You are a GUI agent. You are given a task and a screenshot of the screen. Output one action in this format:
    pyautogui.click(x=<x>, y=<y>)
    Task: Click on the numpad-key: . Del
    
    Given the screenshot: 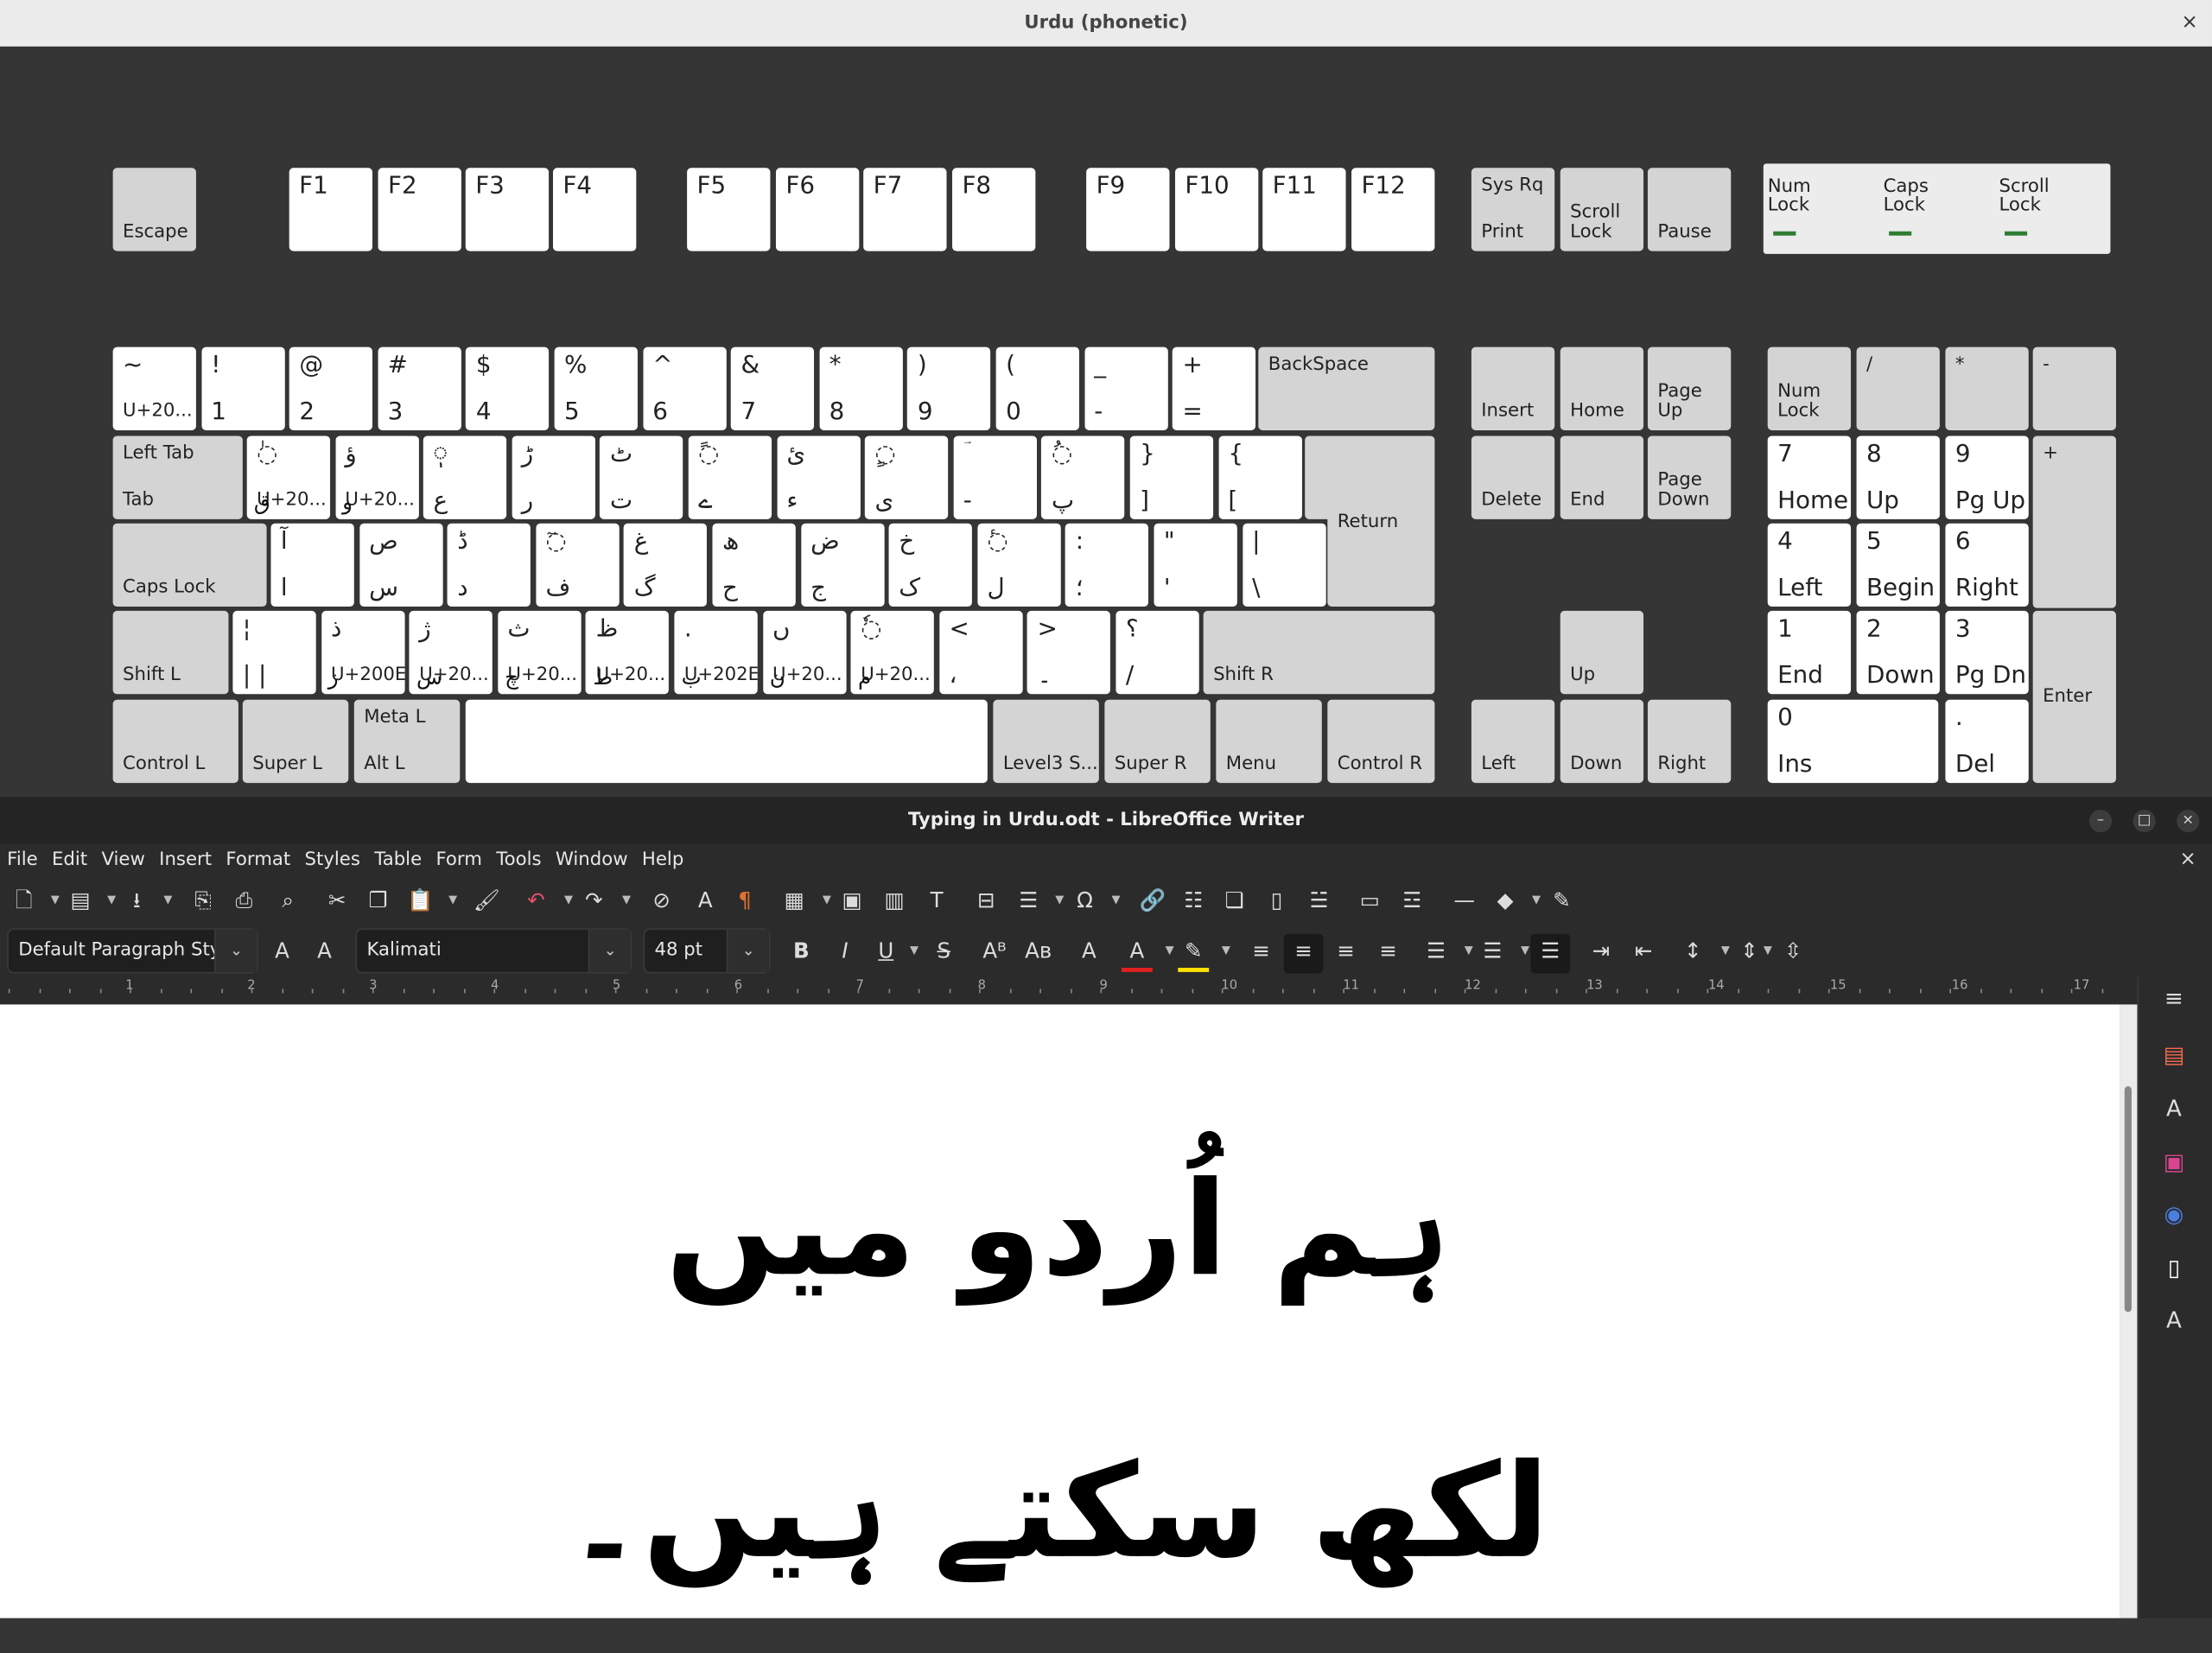 What is the action you would take?
    pyautogui.click(x=1987, y=741)
    